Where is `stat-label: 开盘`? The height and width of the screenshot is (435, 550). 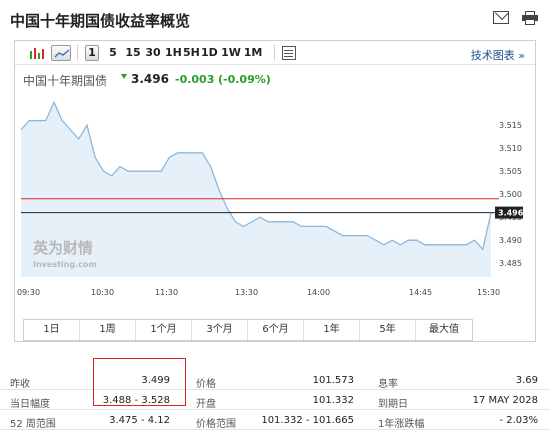 stat-label: 开盘 is located at coordinates (206, 404).